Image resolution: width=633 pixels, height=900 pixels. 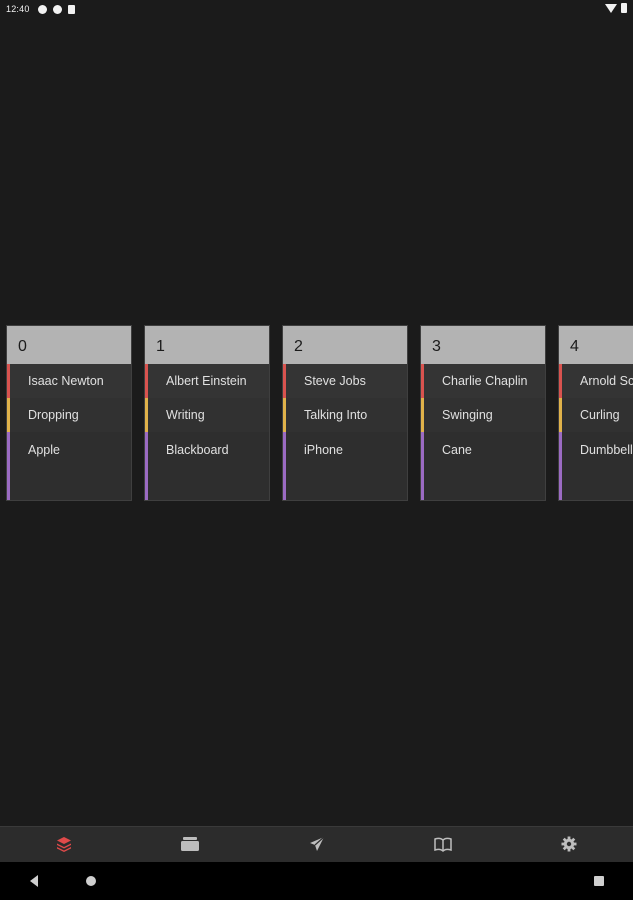 I want to click on card: 2 Steve Jobs Talking Into iPhone, so click(x=345, y=413).